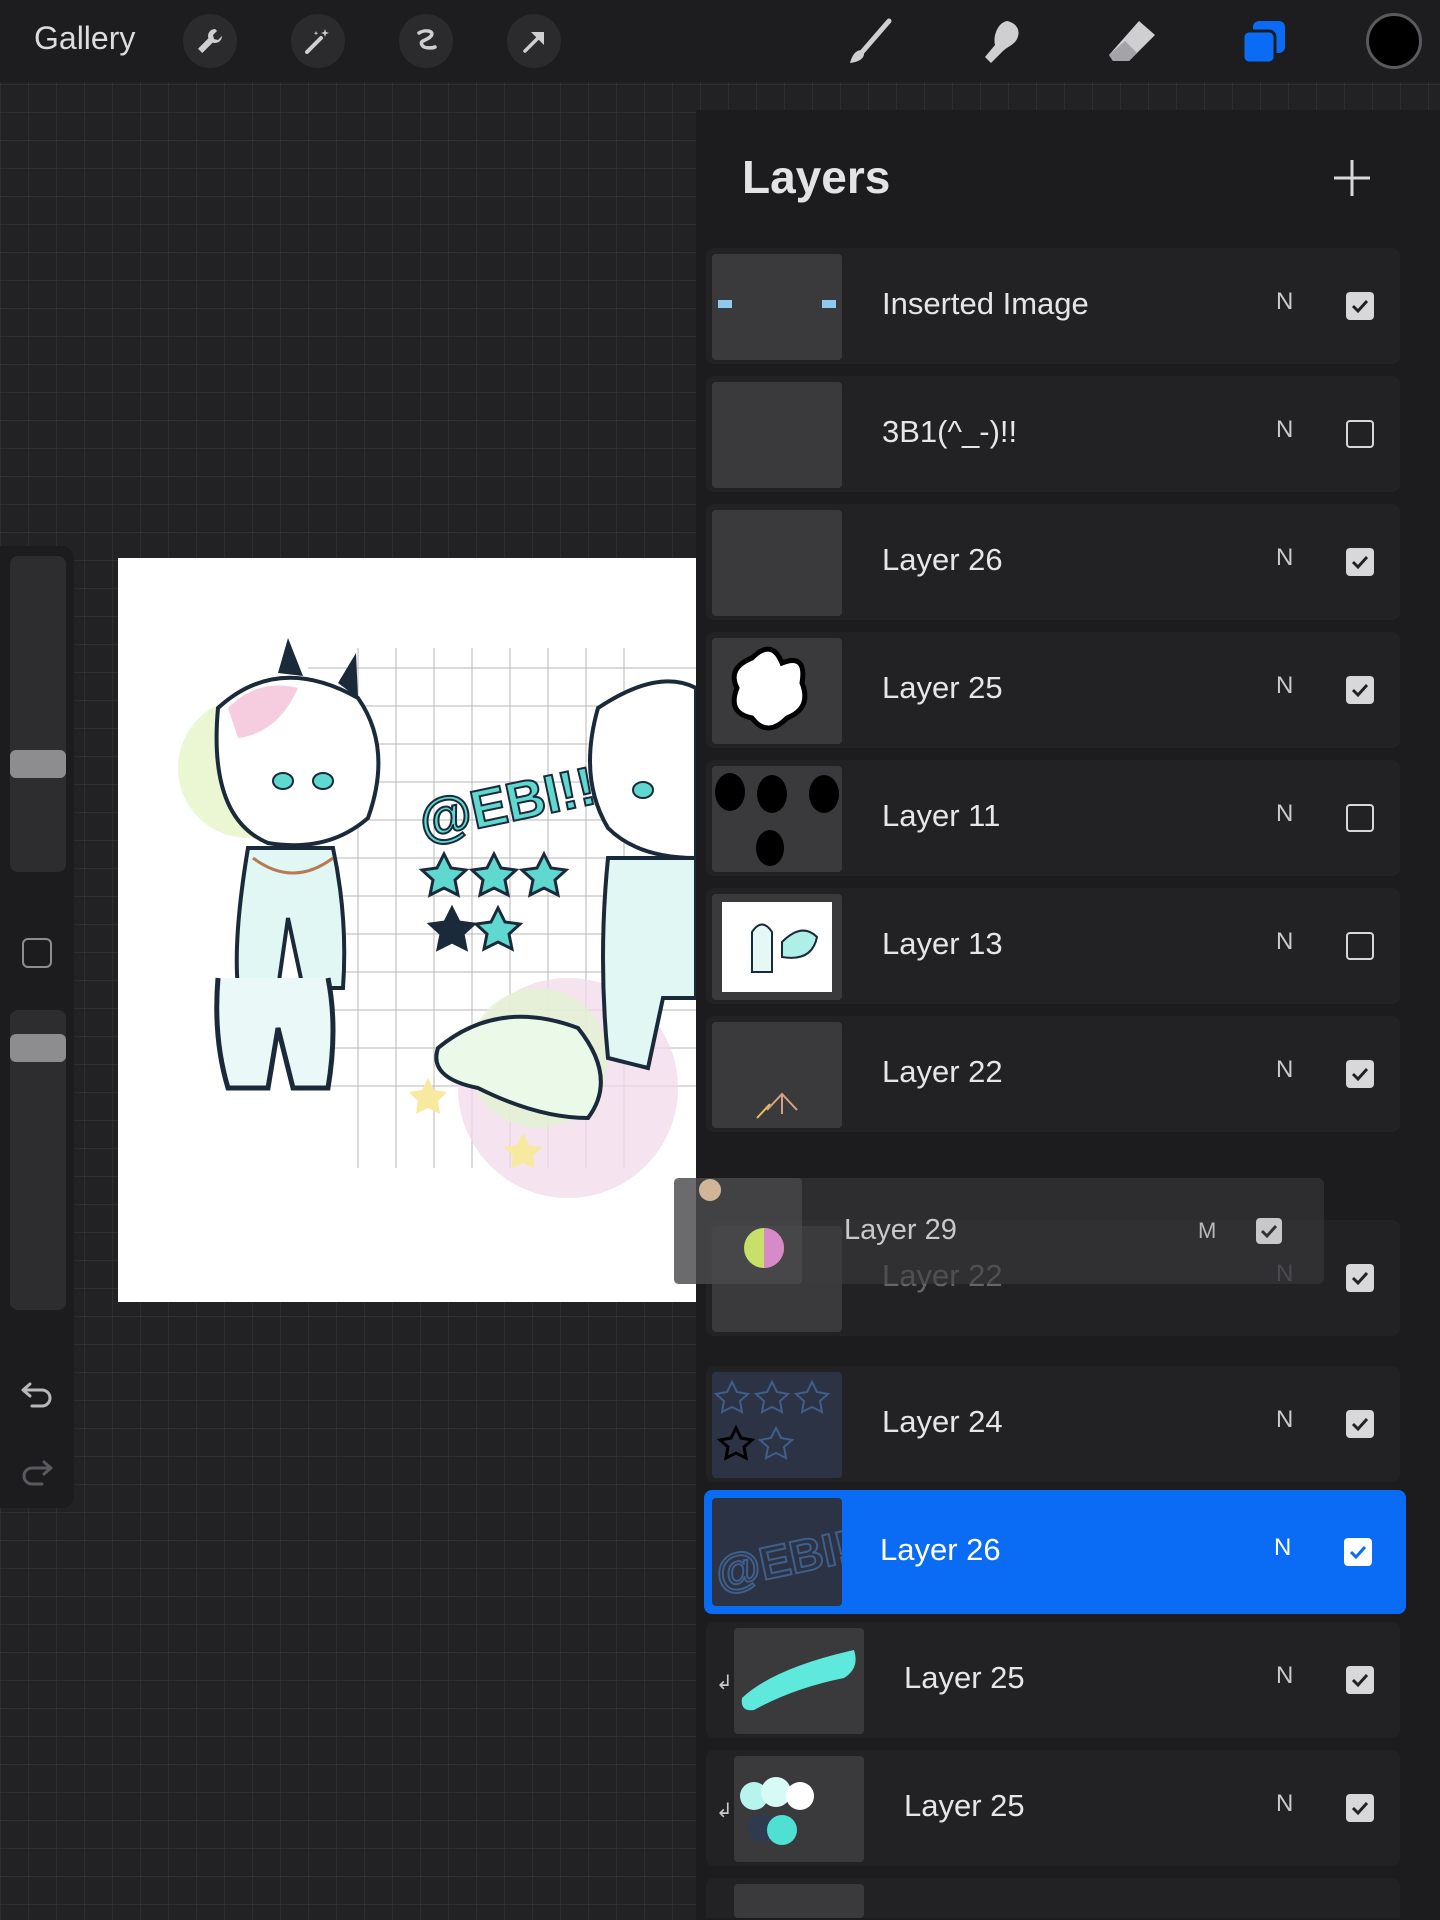  What do you see at coordinates (534, 41) in the screenshot?
I see `transform-arrow-icon` at bounding box center [534, 41].